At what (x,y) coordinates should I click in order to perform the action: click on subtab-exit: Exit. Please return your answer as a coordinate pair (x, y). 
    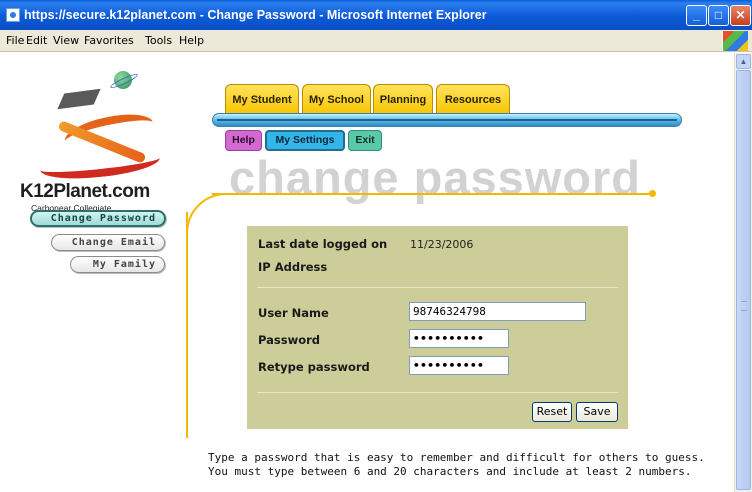
    Looking at the image, I should click on (365, 140).